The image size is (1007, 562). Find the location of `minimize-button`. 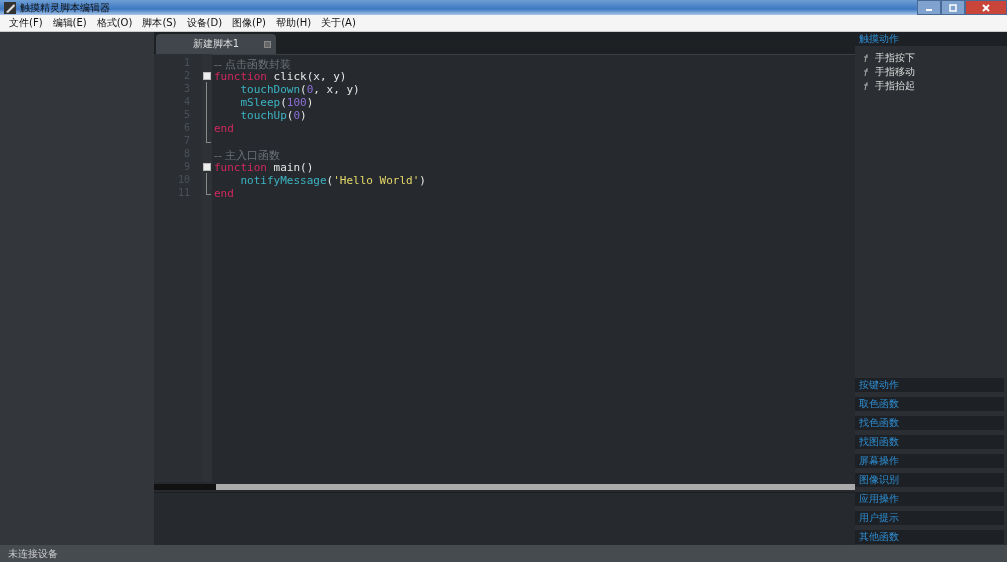

minimize-button is located at coordinates (929, 7).